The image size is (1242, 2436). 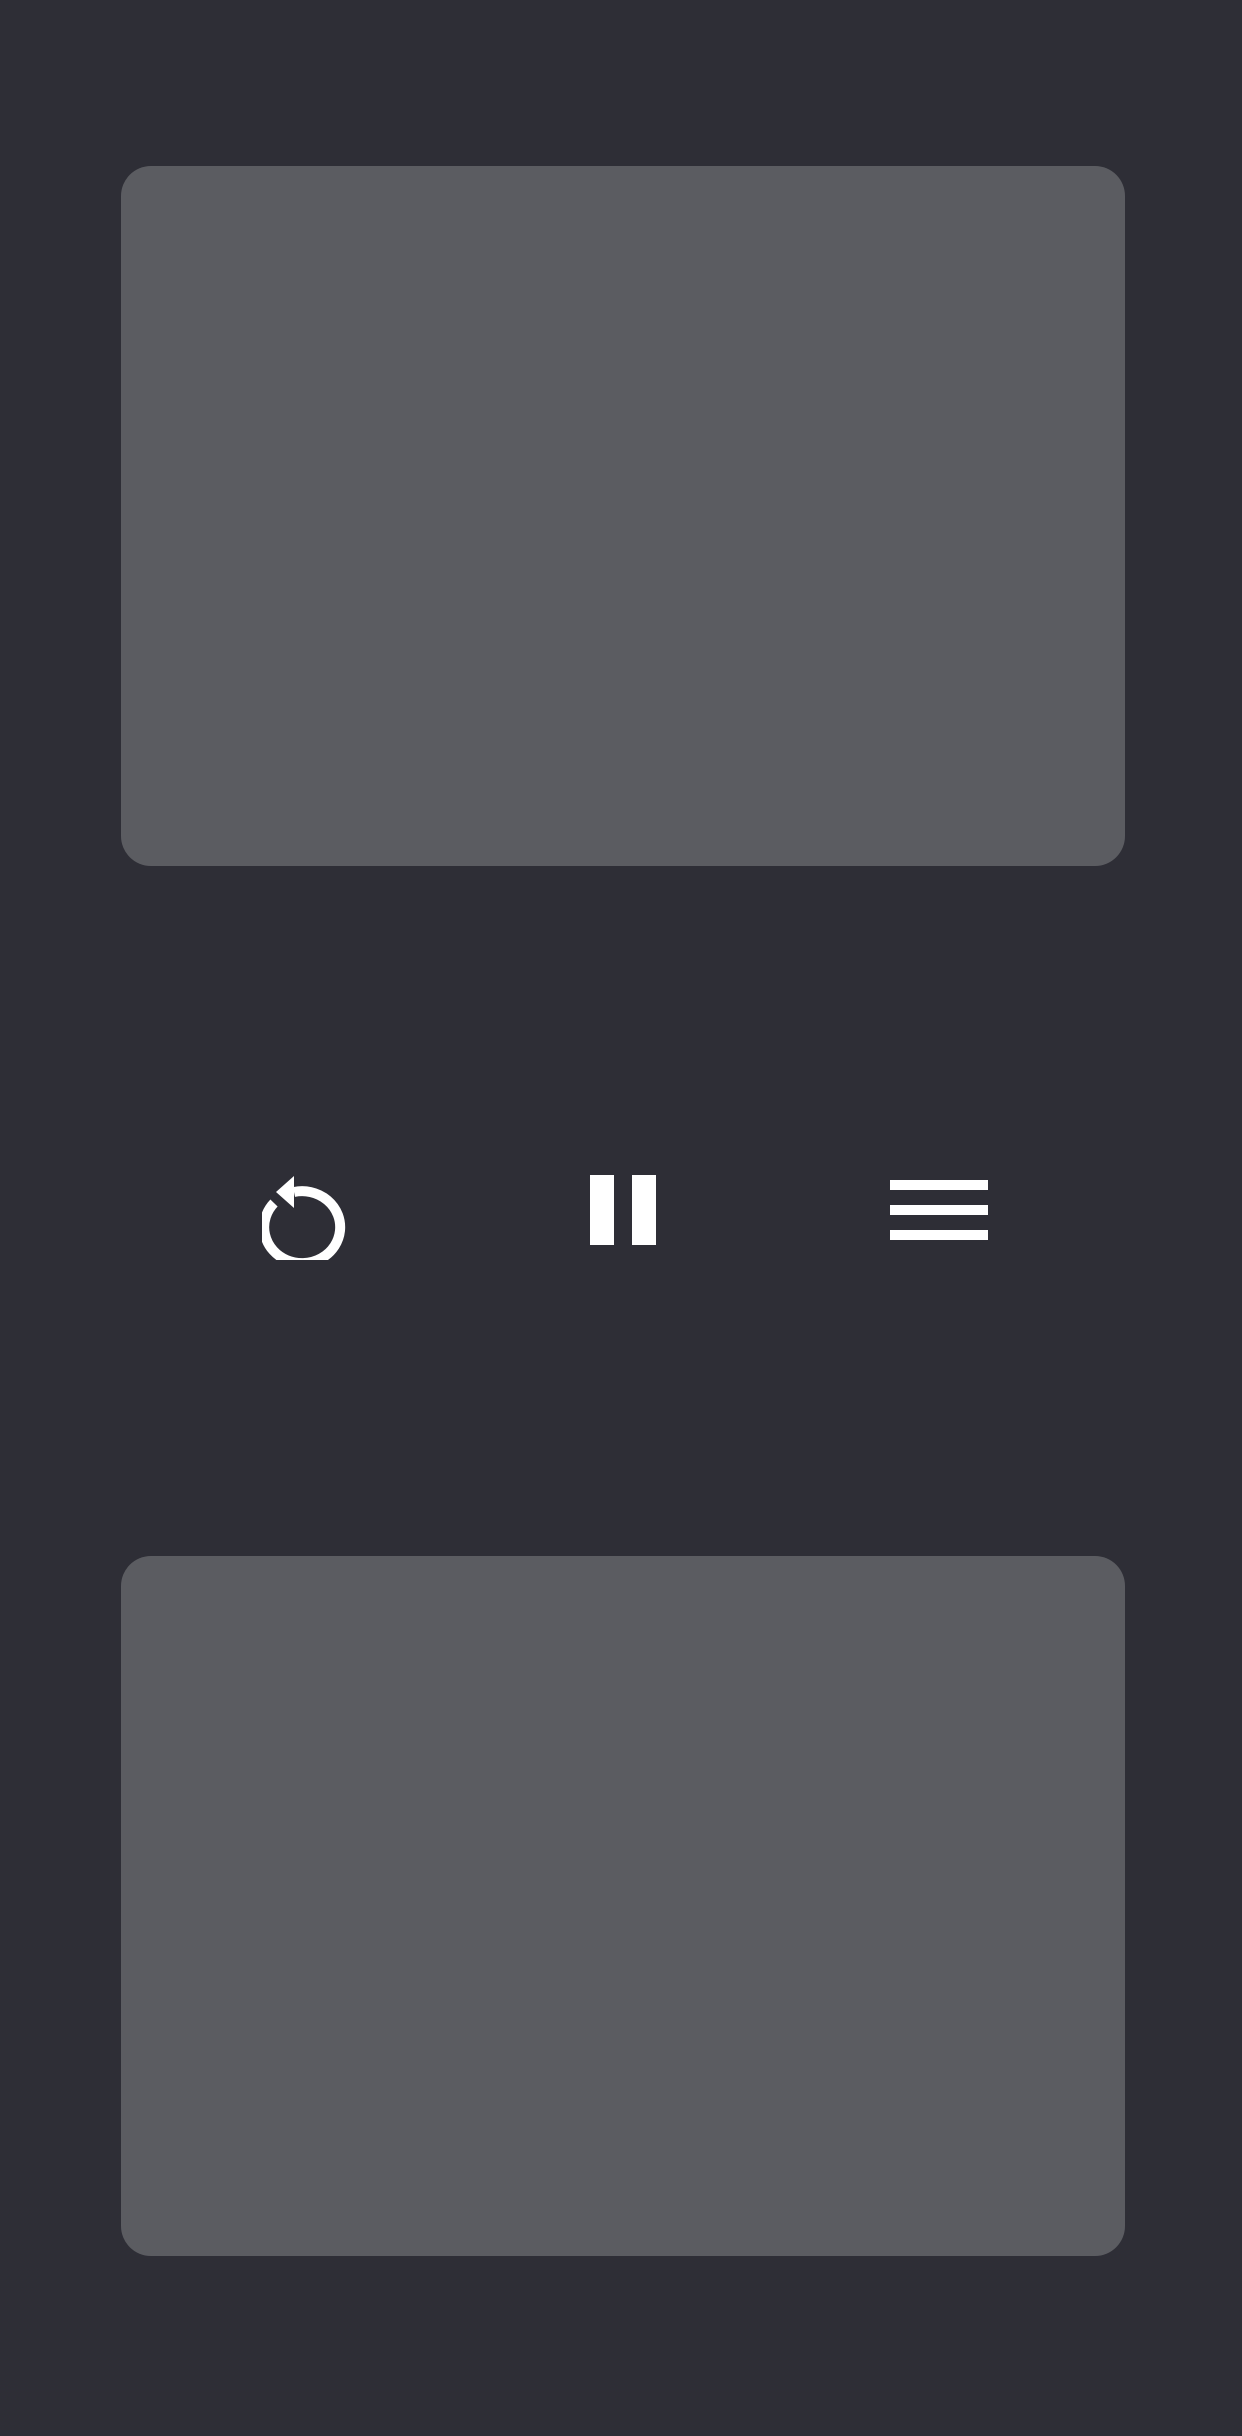 I want to click on menu-button, so click(x=939, y=1210).